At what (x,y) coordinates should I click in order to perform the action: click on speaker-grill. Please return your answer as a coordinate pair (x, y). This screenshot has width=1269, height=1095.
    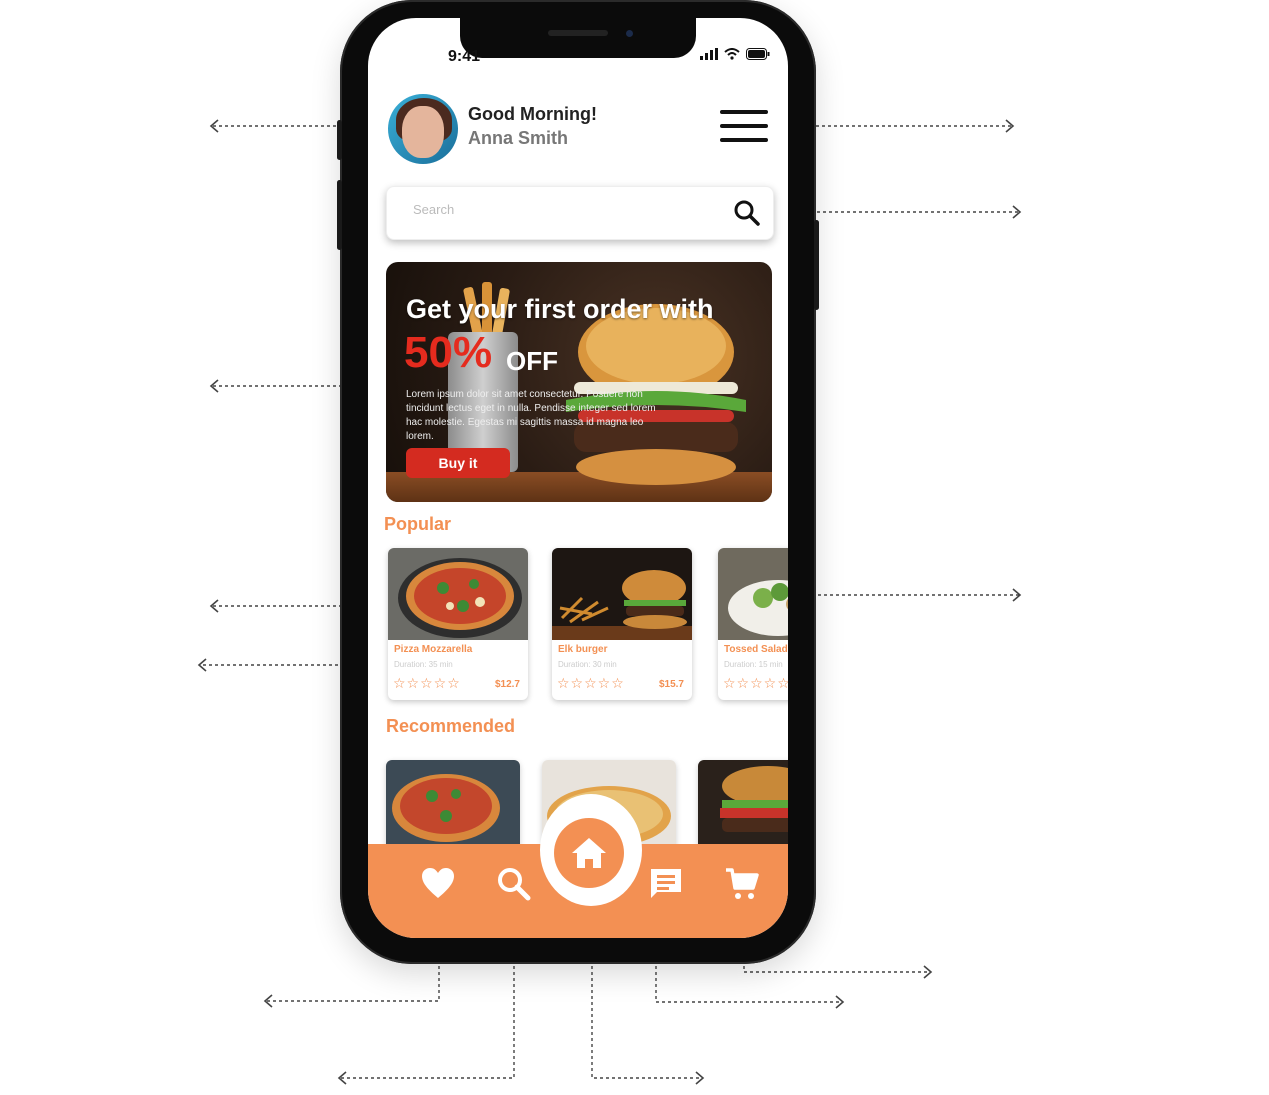
    Looking at the image, I should click on (578, 33).